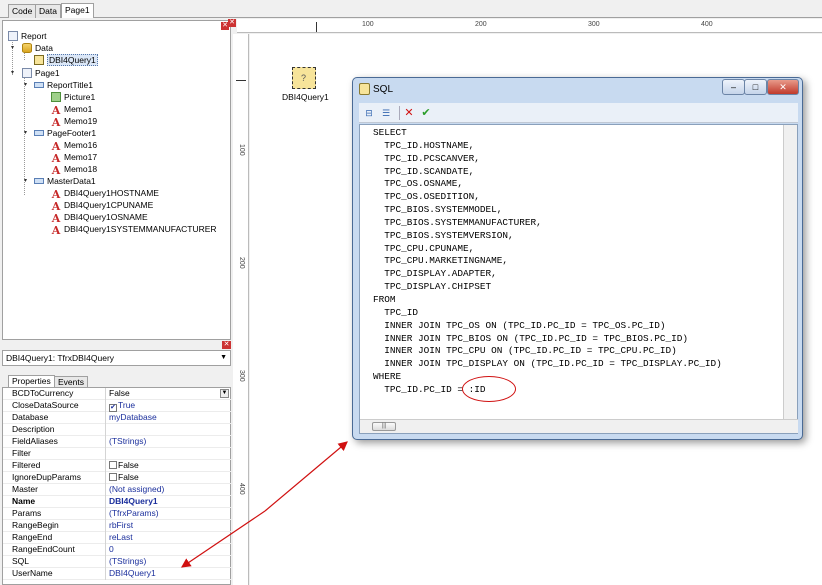 This screenshot has width=822, height=585. What do you see at coordinates (117, 442) in the screenshot?
I see `prop-row-fieldaliases: FieldAliases (TStrings)` at bounding box center [117, 442].